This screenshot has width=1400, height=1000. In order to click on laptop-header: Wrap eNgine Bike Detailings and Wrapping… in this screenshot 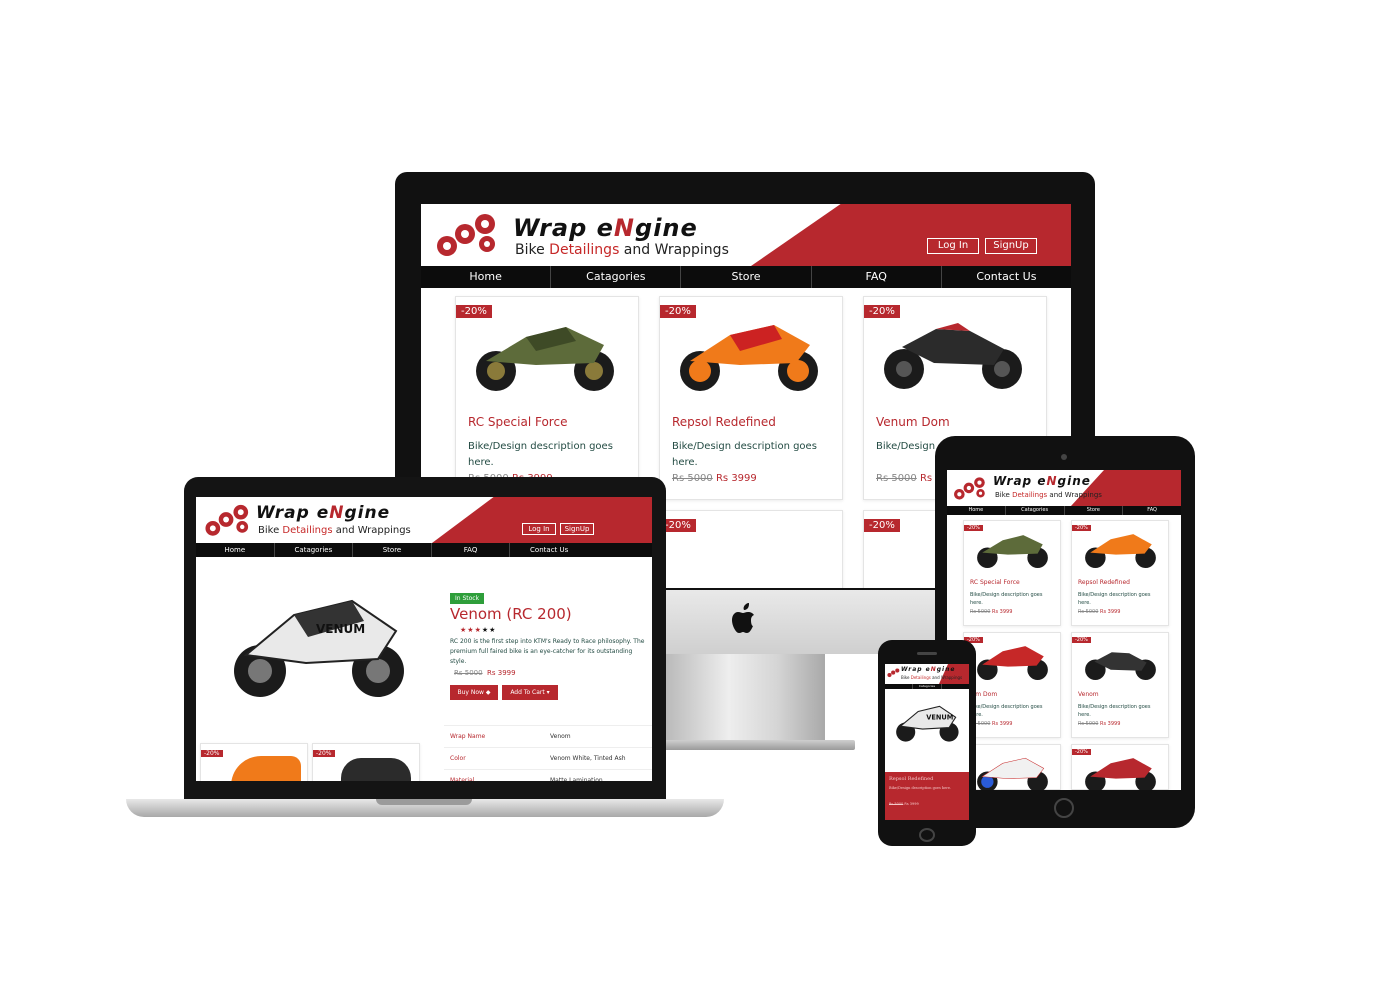, I will do `click(424, 520)`.